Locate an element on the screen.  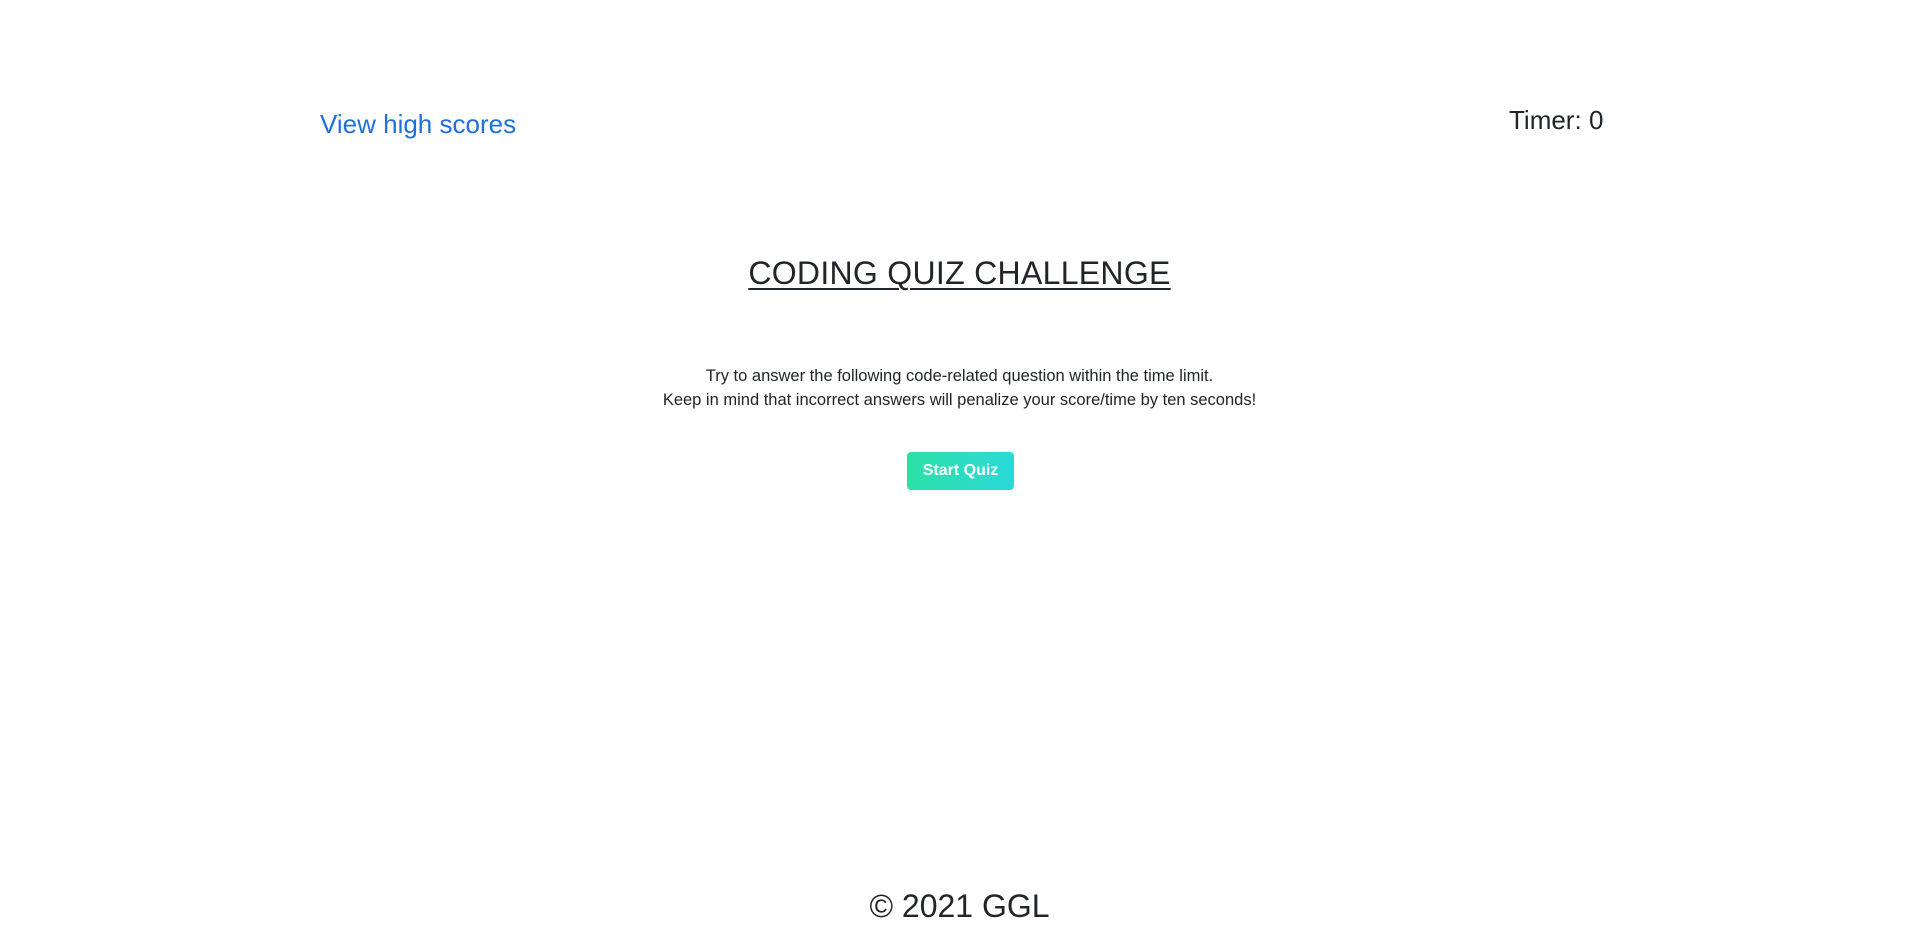
view-high-scores-link: View high scores is located at coordinates (418, 124).